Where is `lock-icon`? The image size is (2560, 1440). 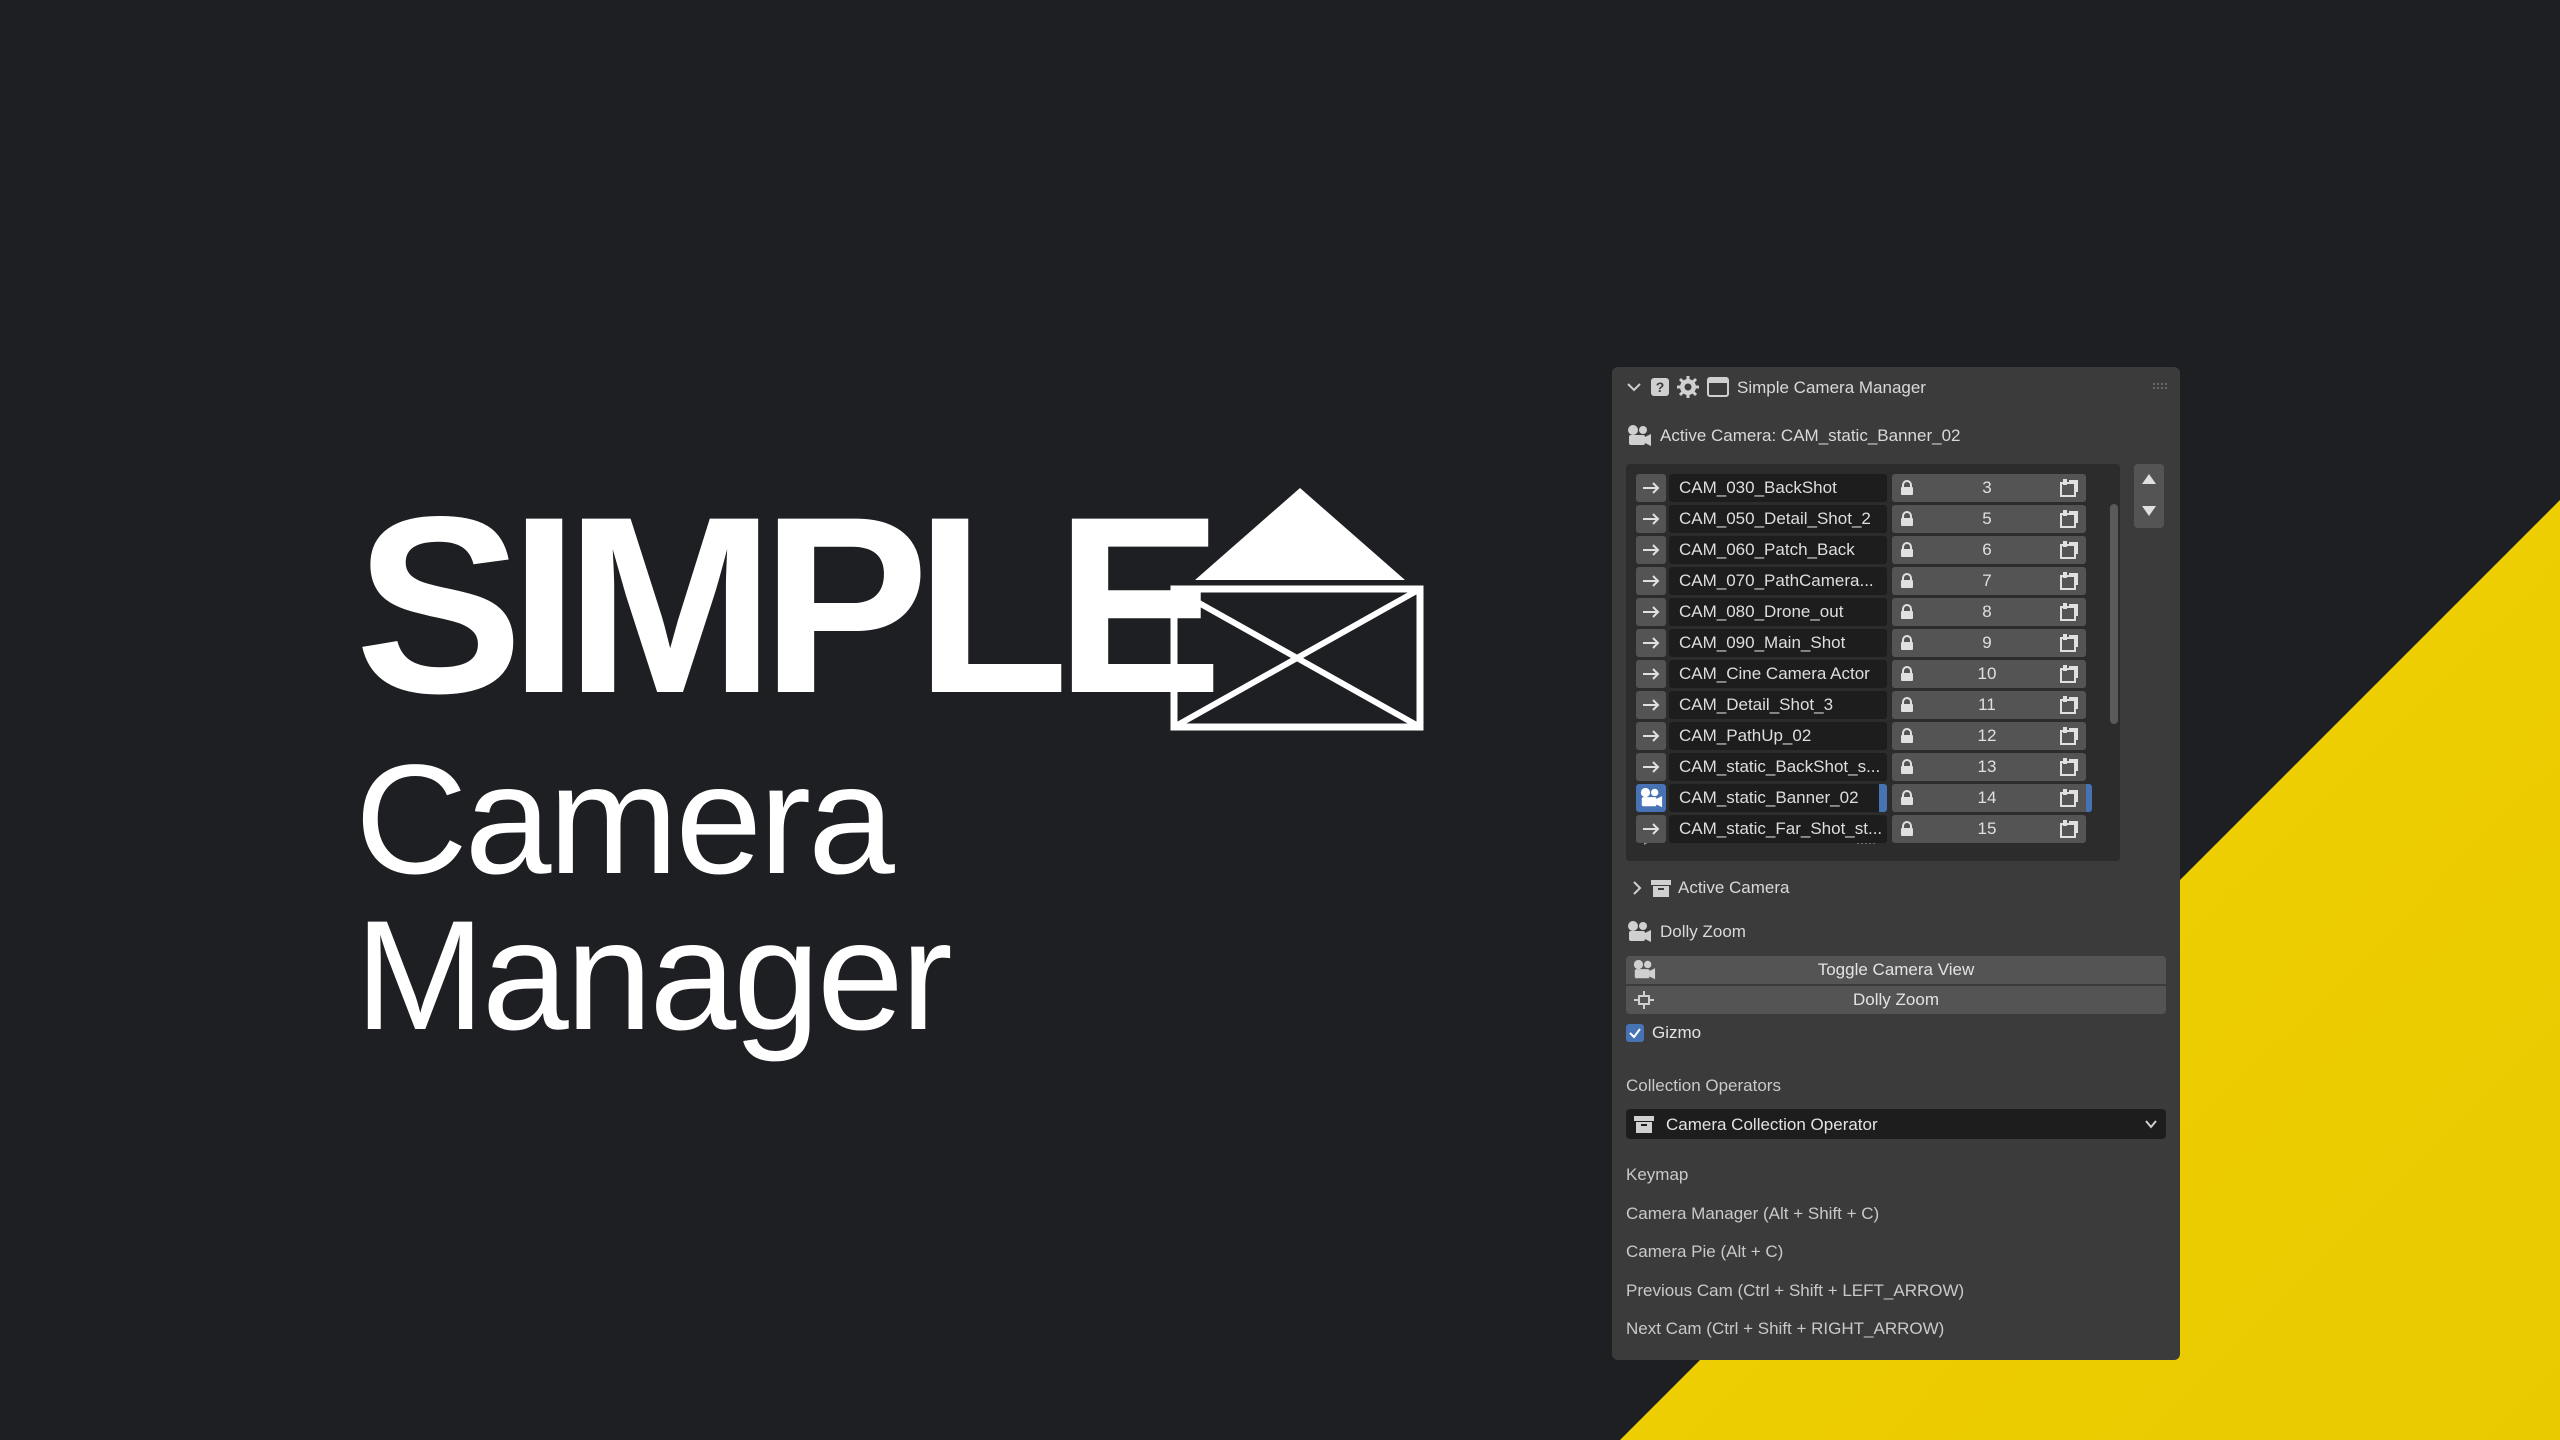
lock-icon is located at coordinates (1907, 797).